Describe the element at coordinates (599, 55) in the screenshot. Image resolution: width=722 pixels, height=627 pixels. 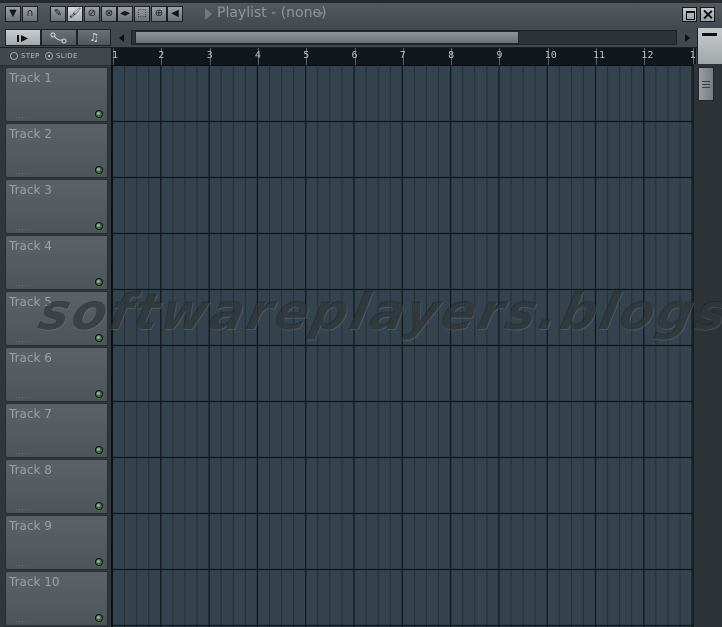
I see `bar-number: 11` at that location.